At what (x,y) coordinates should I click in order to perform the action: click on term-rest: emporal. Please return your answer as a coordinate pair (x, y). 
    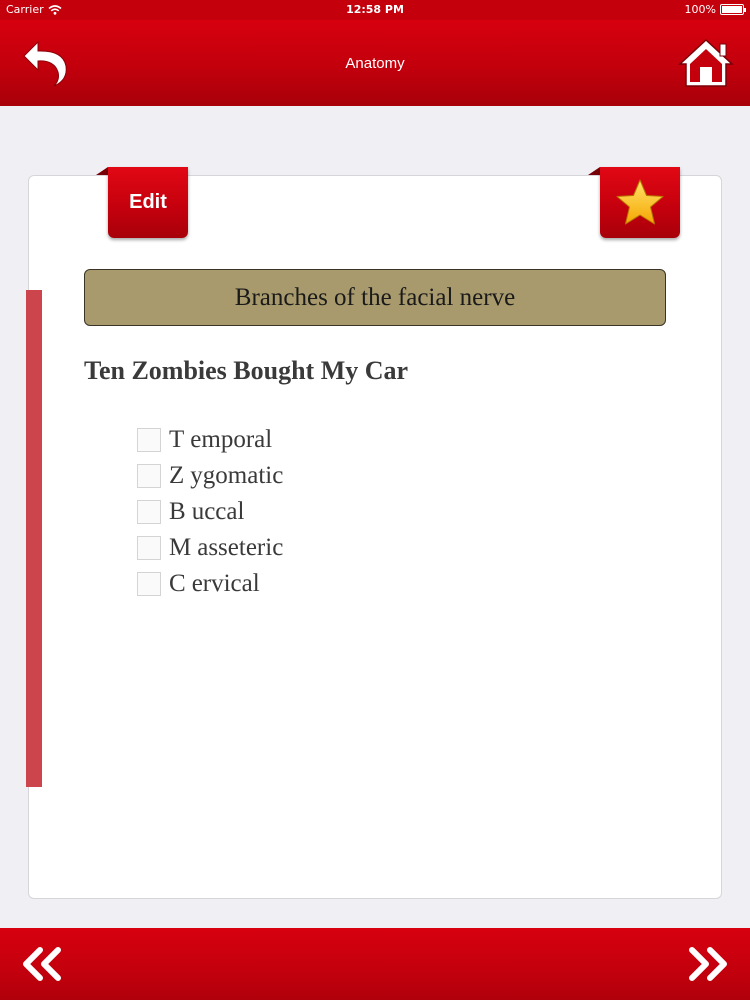
    Looking at the image, I should click on (231, 439).